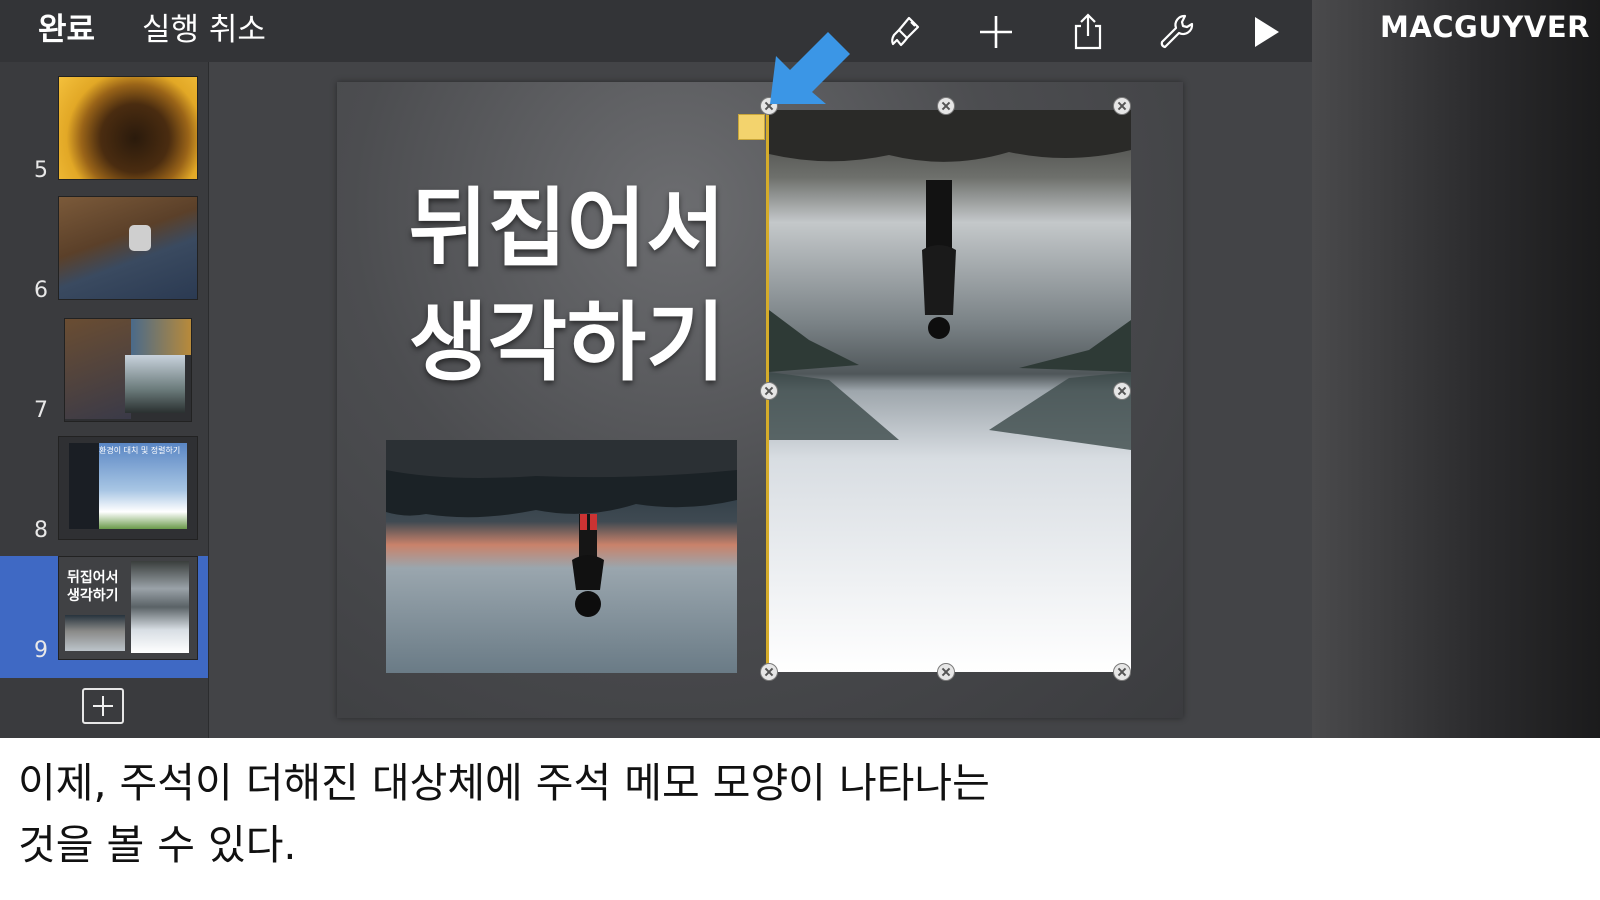 This screenshot has height=900, width=1600. What do you see at coordinates (1456, 369) in the screenshot?
I see `watermark-panel: MACGUYVER` at bounding box center [1456, 369].